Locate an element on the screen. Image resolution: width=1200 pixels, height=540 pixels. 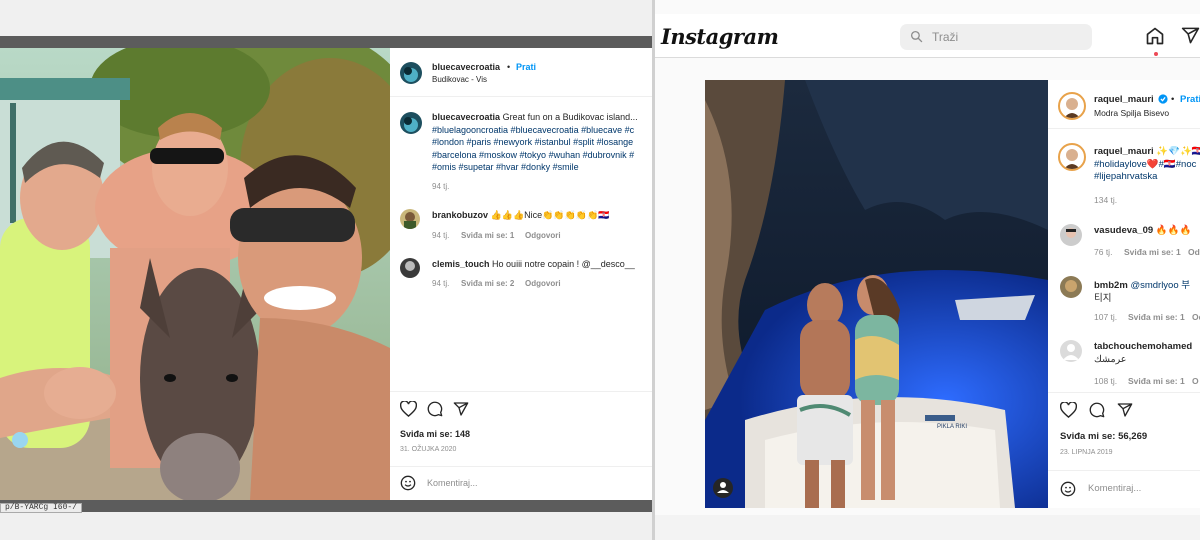
post-username: raquel_mauri is located at coordinates (1124, 99).